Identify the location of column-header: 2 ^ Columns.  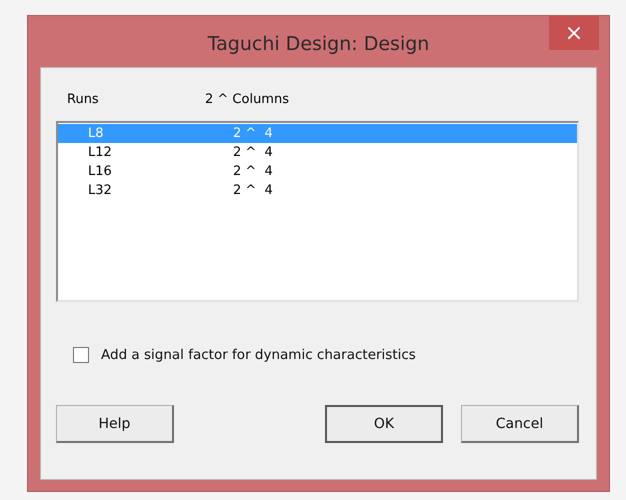
(247, 100).